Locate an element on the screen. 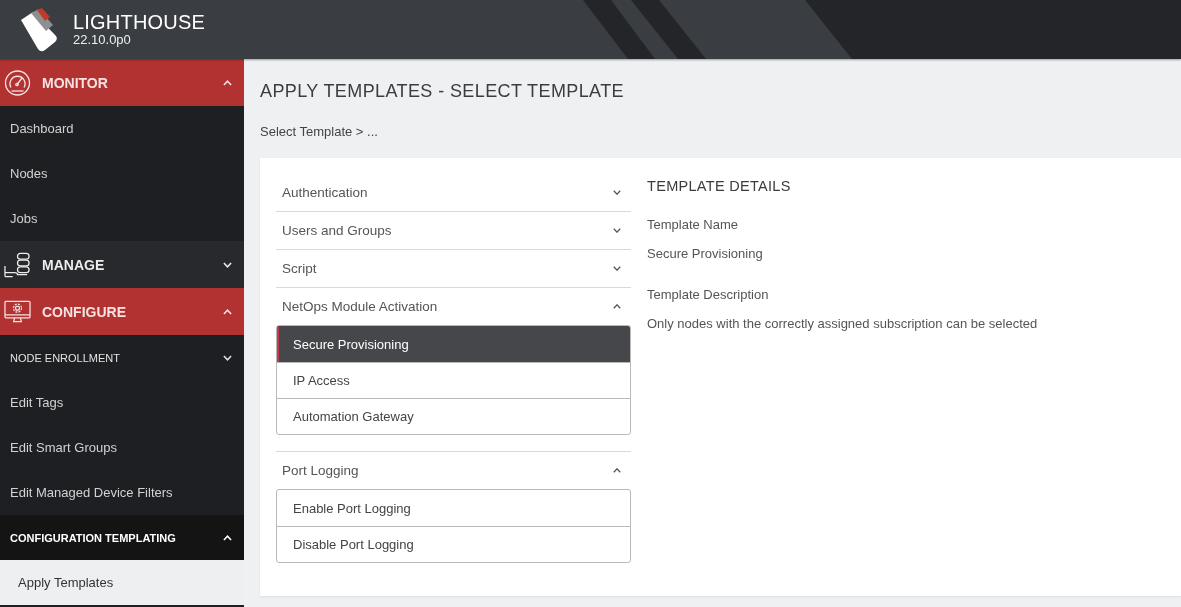  field-value: Secure Provisioning is located at coordinates (705, 254).